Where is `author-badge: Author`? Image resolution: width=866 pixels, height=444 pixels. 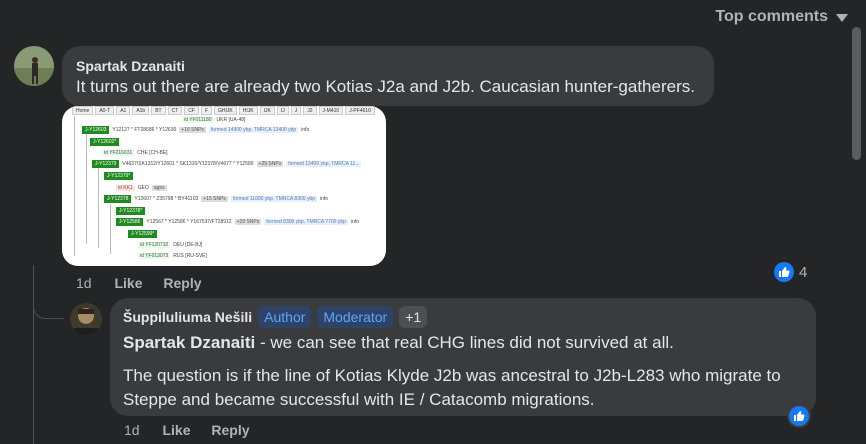
author-badge: Author is located at coordinates (285, 317).